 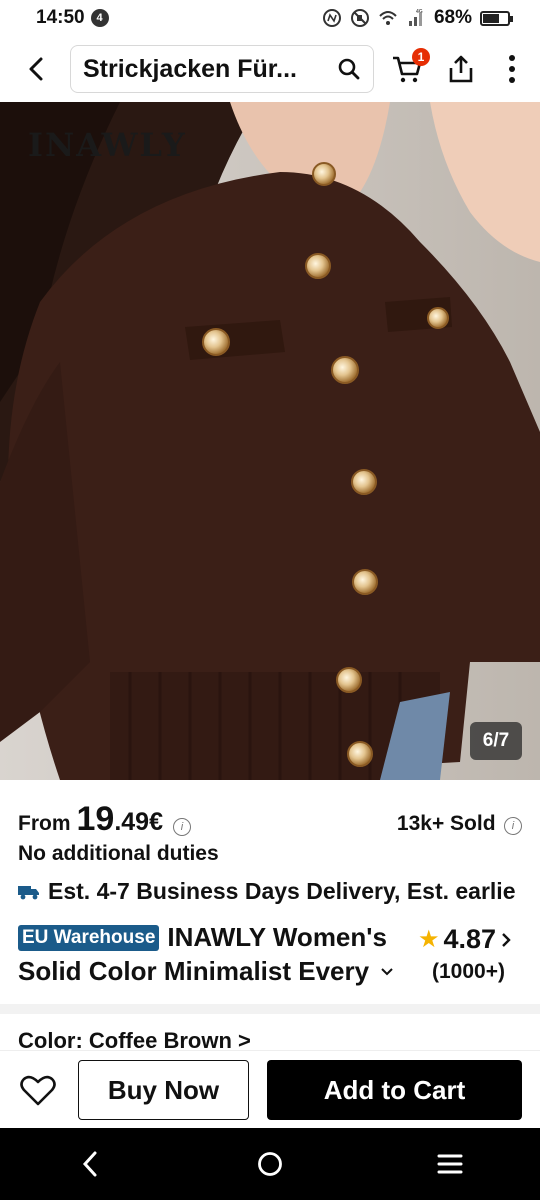 What do you see at coordinates (388, 18) in the screenshot?
I see `wifi-icon` at bounding box center [388, 18].